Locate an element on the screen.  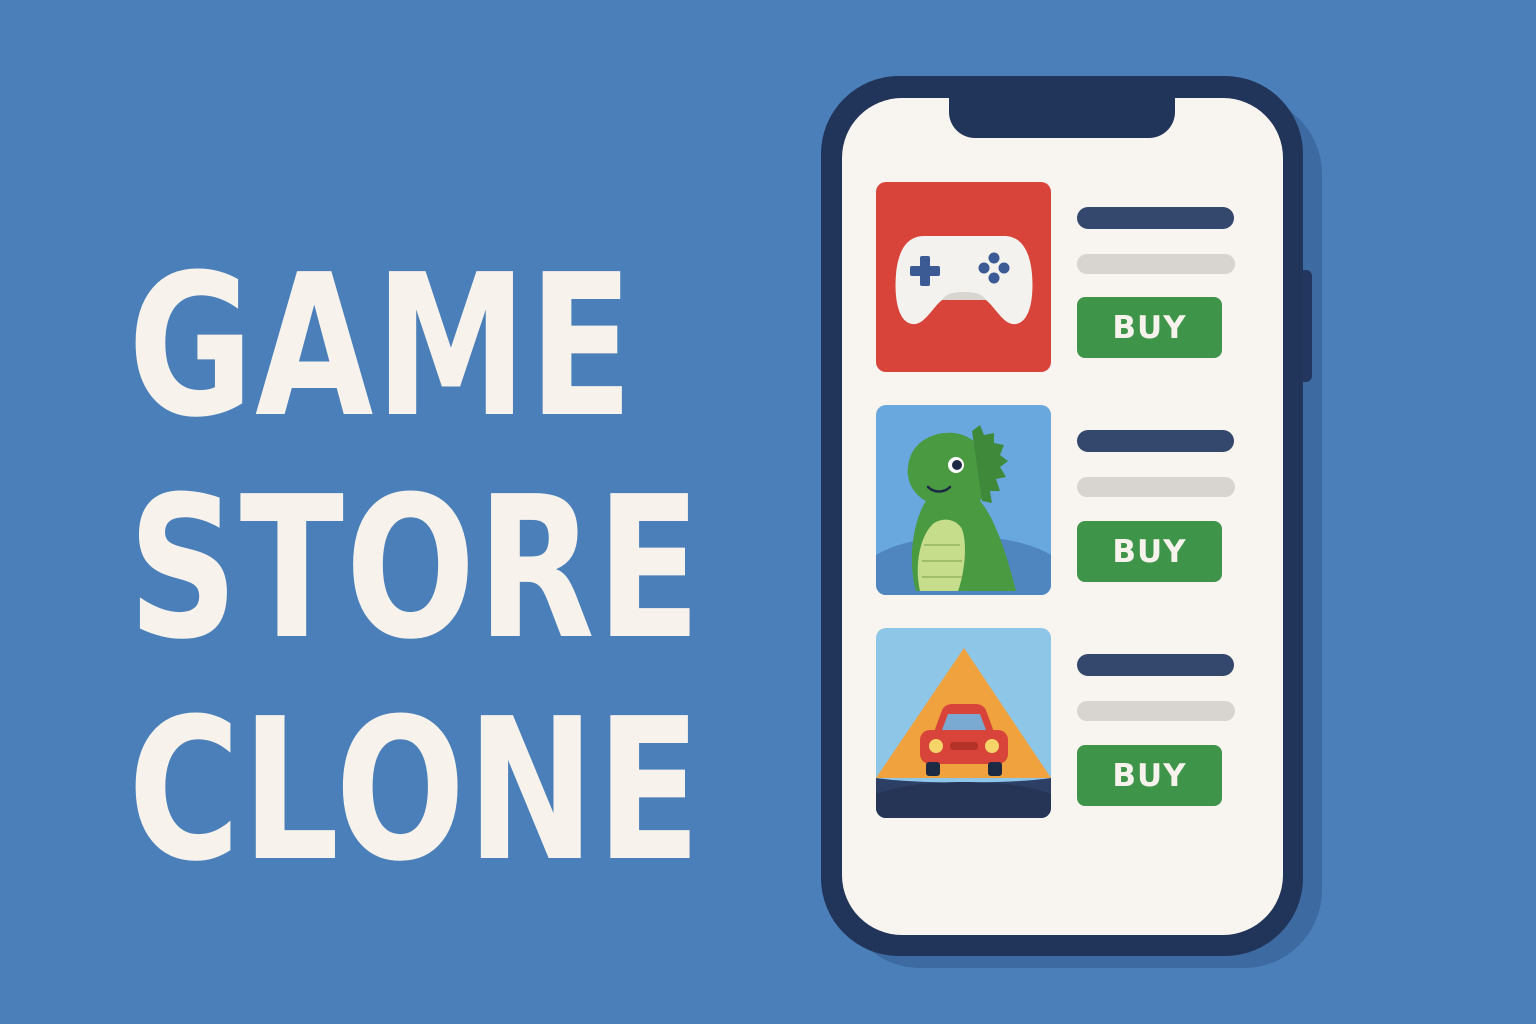
buy-button-3: BUY is located at coordinates (1149, 775).